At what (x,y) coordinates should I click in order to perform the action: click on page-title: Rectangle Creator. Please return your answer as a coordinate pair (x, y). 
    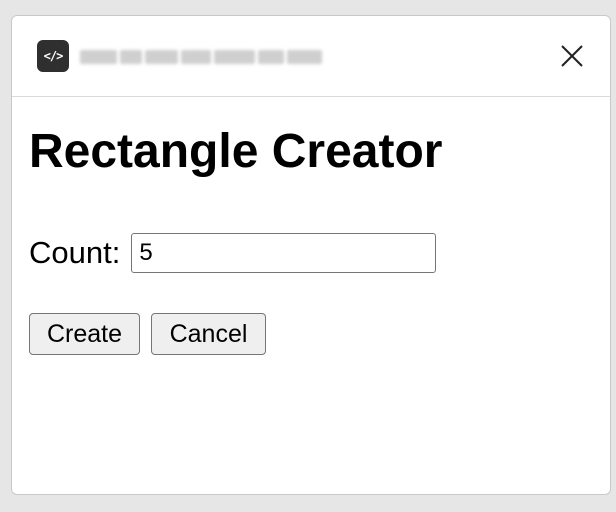
    Looking at the image, I should click on (236, 151).